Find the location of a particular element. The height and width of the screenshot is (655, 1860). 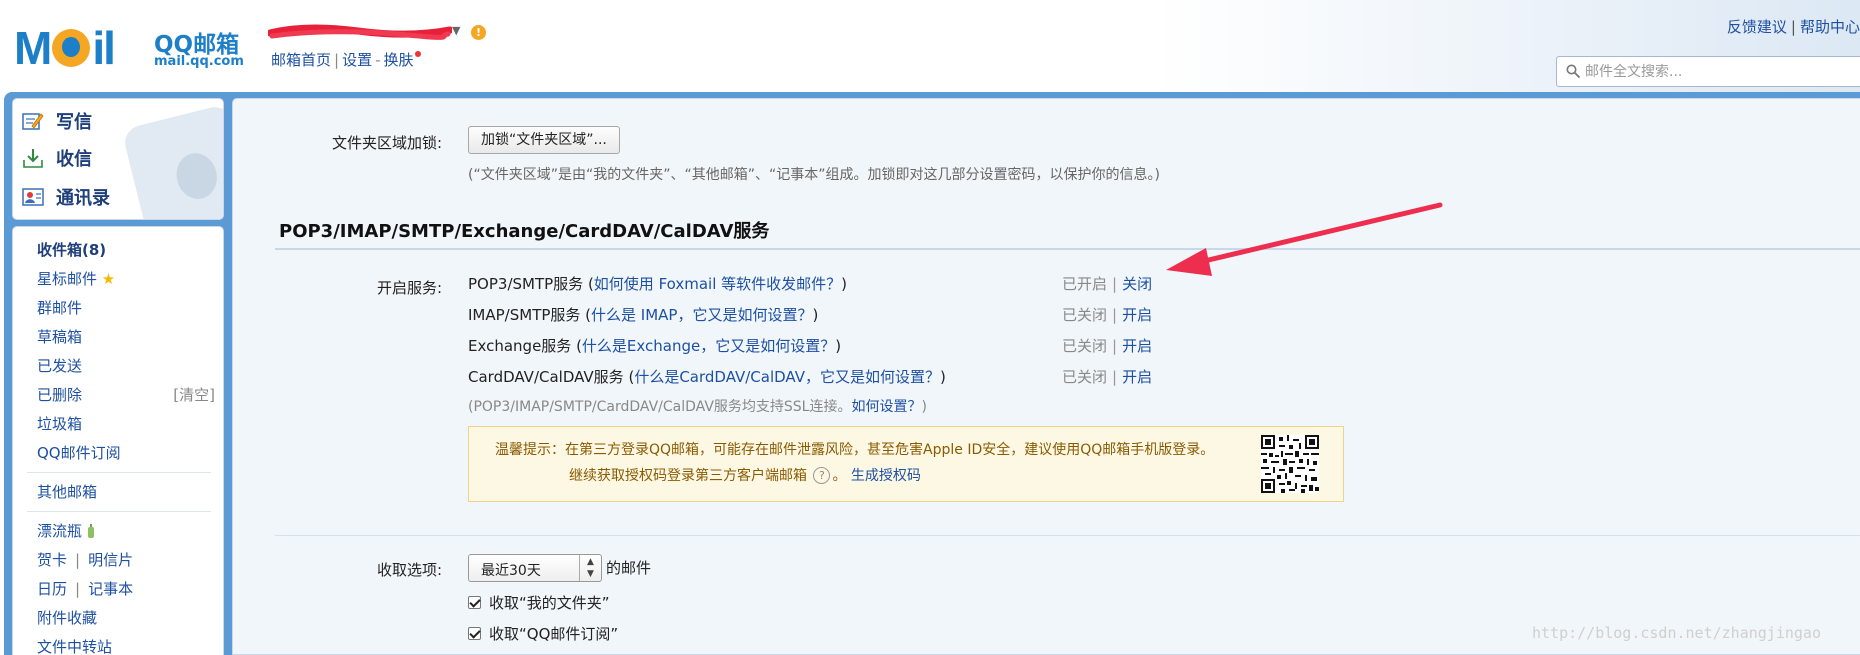

search-box is located at coordinates (1708, 71).